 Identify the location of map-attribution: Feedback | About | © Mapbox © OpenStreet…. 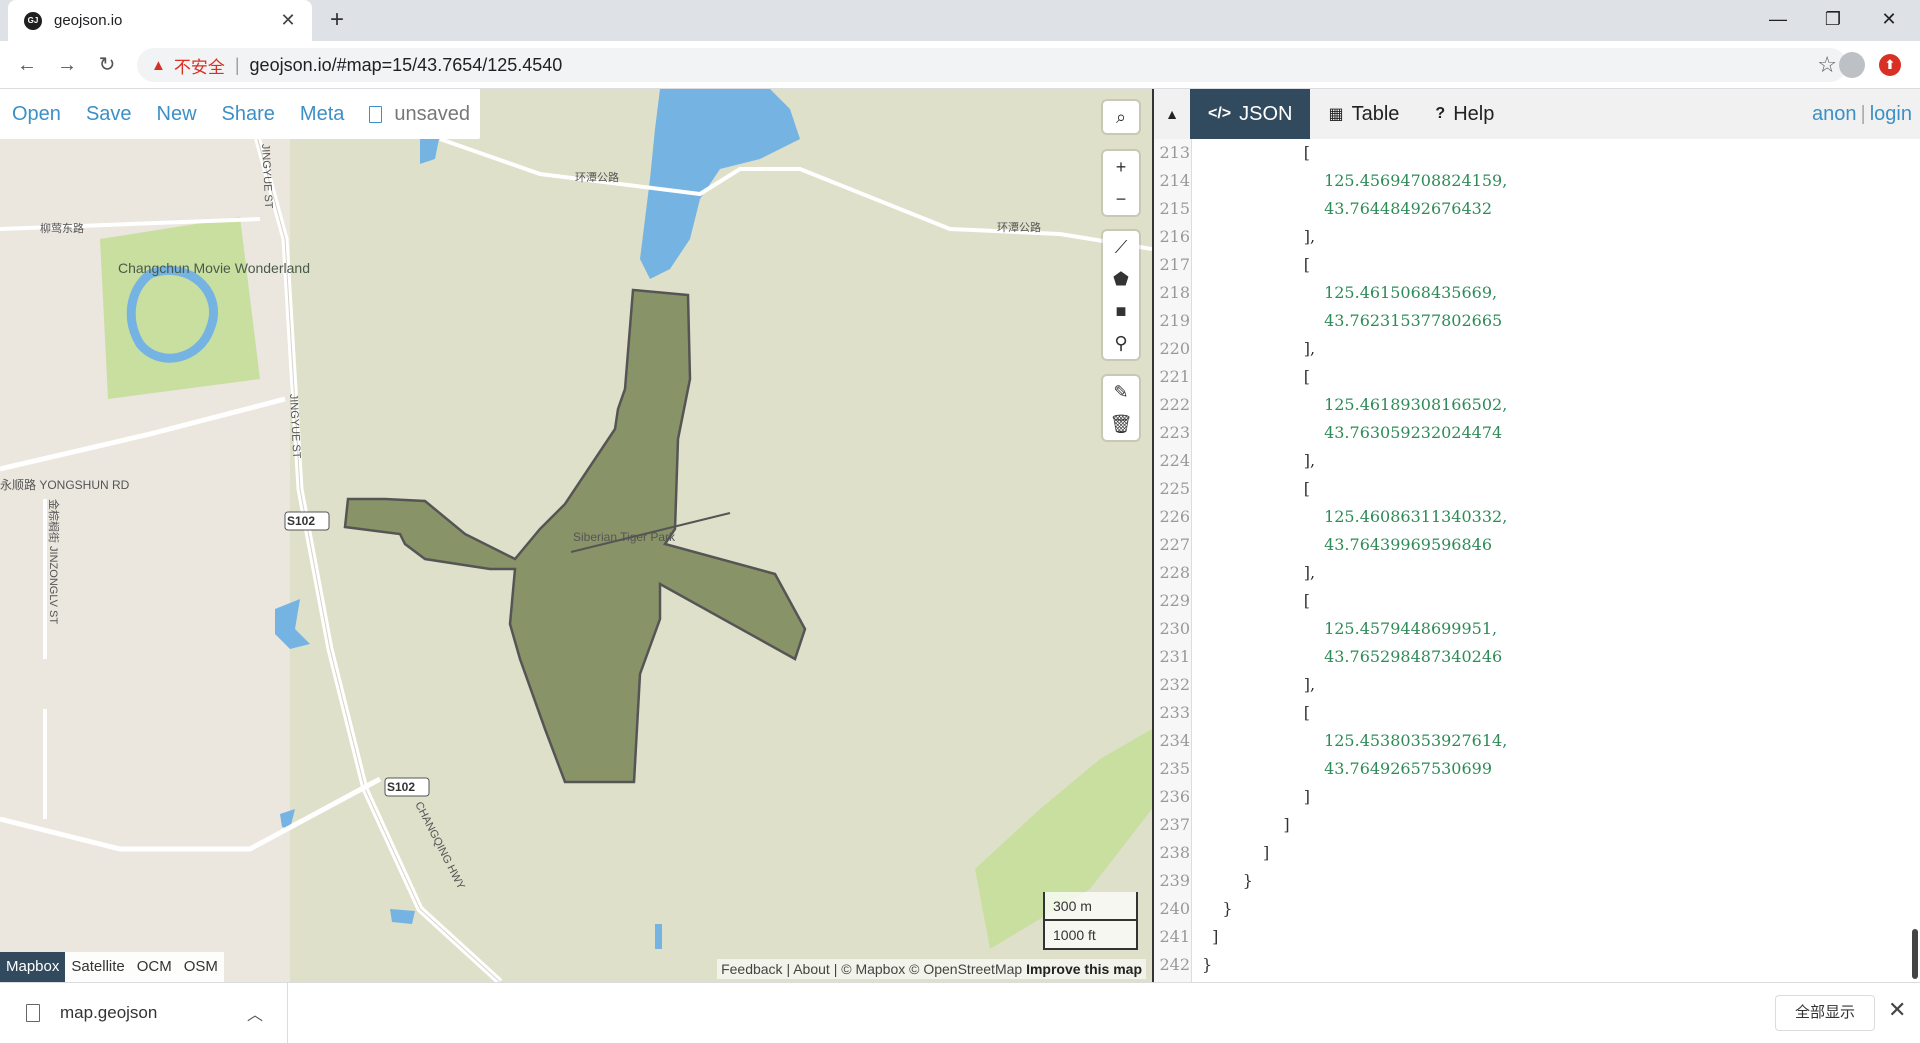
(931, 969).